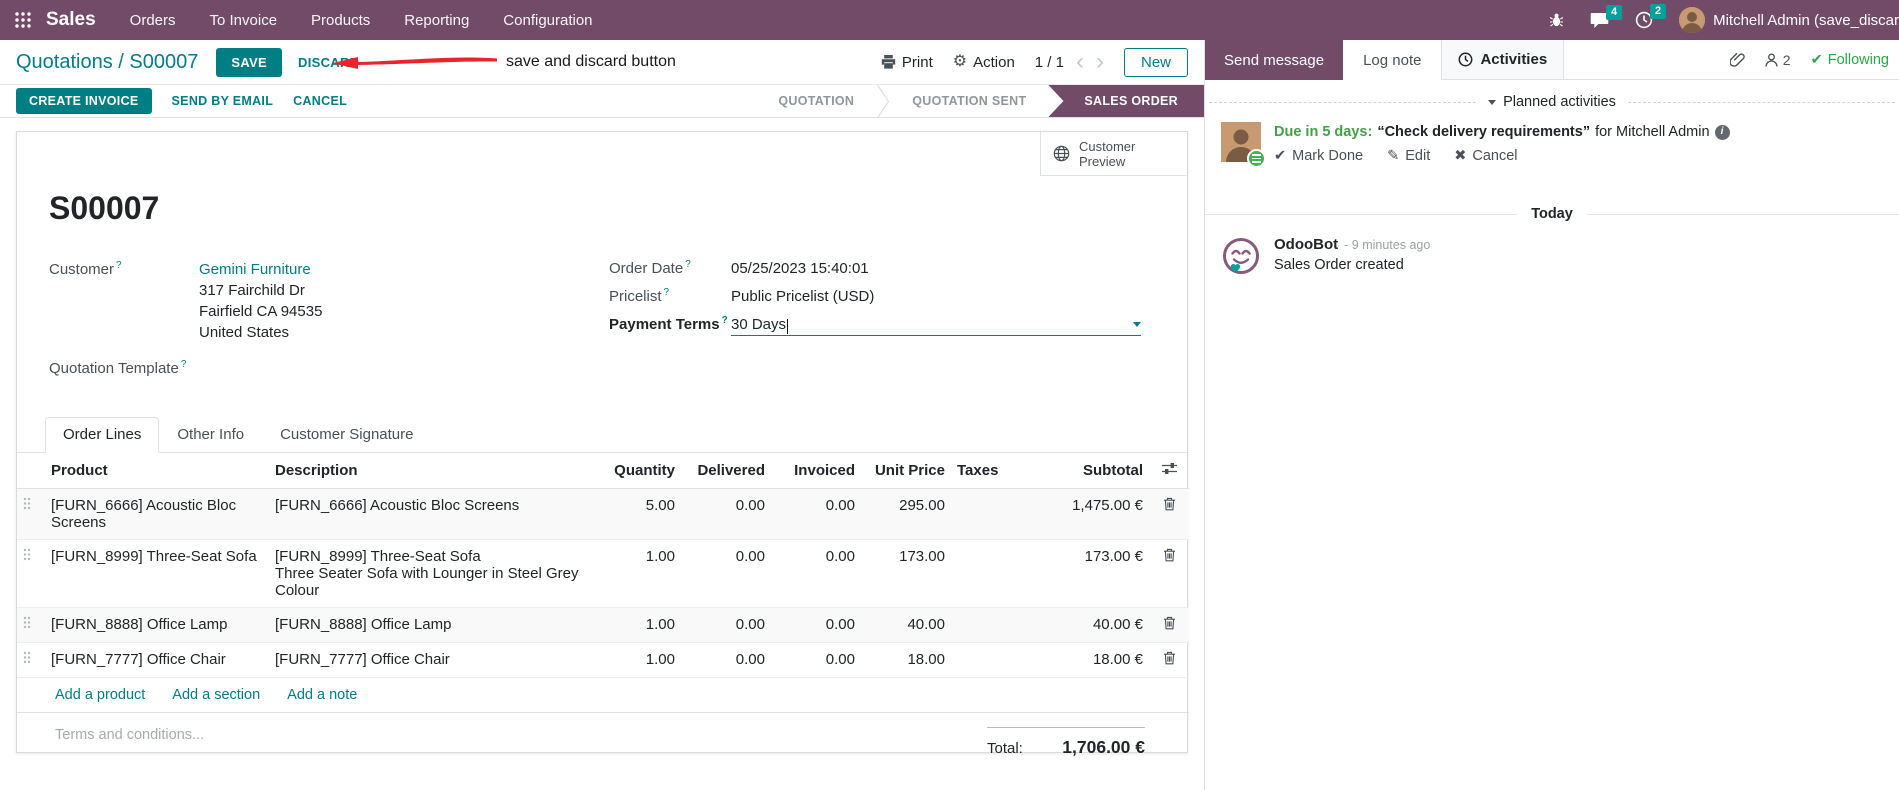 The width and height of the screenshot is (1899, 790). I want to click on followers-button: 2, so click(1778, 60).